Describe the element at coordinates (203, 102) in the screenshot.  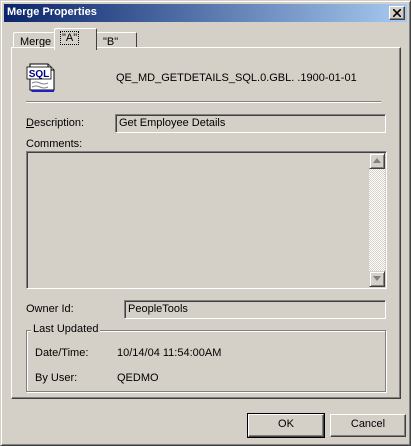
I see `separator` at that location.